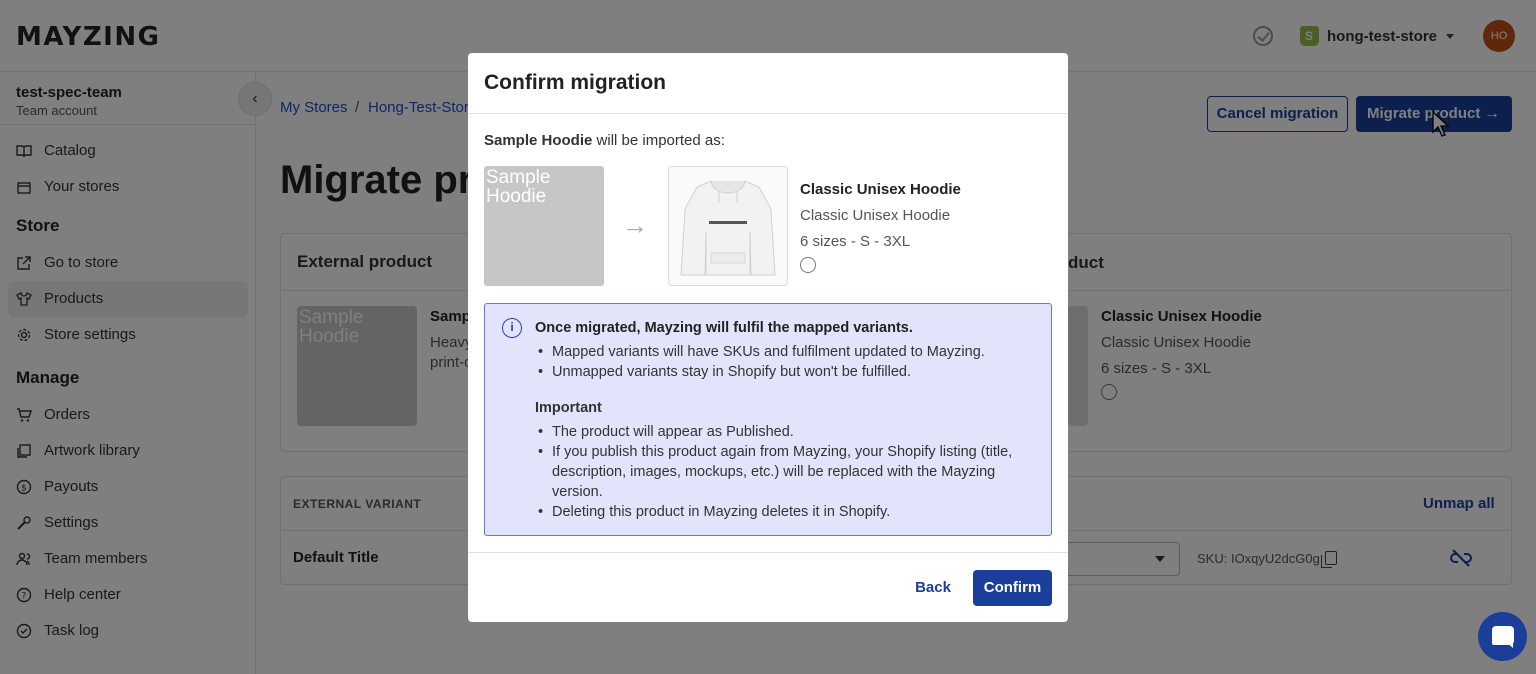 The width and height of the screenshot is (1536, 674). Describe the element at coordinates (880, 189) in the screenshot. I see `target-product-name: Classic Unisex Hoodie` at that location.